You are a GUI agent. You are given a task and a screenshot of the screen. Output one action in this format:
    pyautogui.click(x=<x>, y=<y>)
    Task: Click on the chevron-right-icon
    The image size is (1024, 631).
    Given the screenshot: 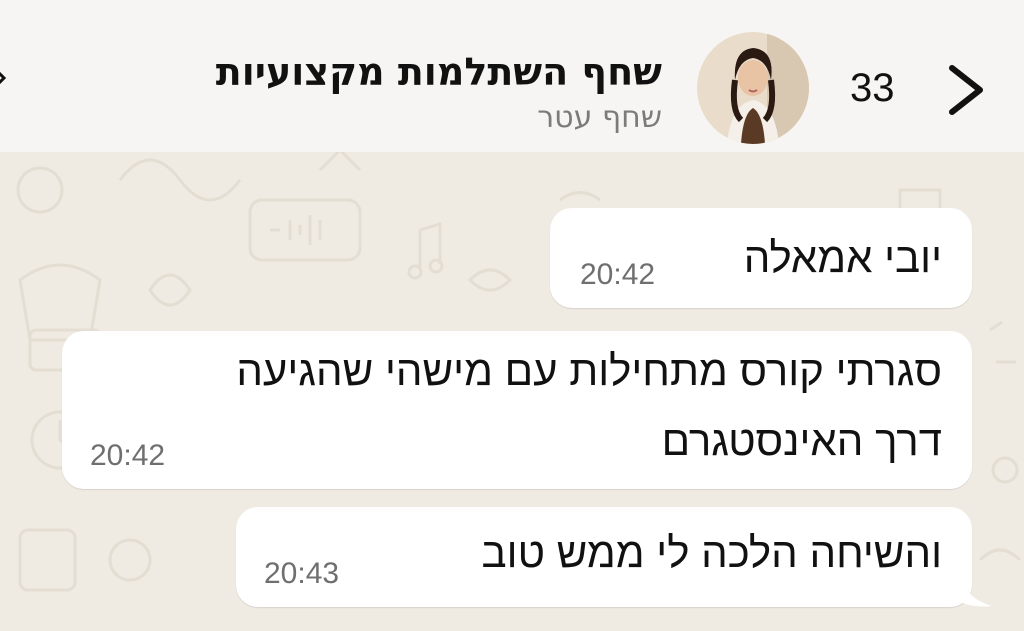 What is the action you would take?
    pyautogui.click(x=966, y=90)
    